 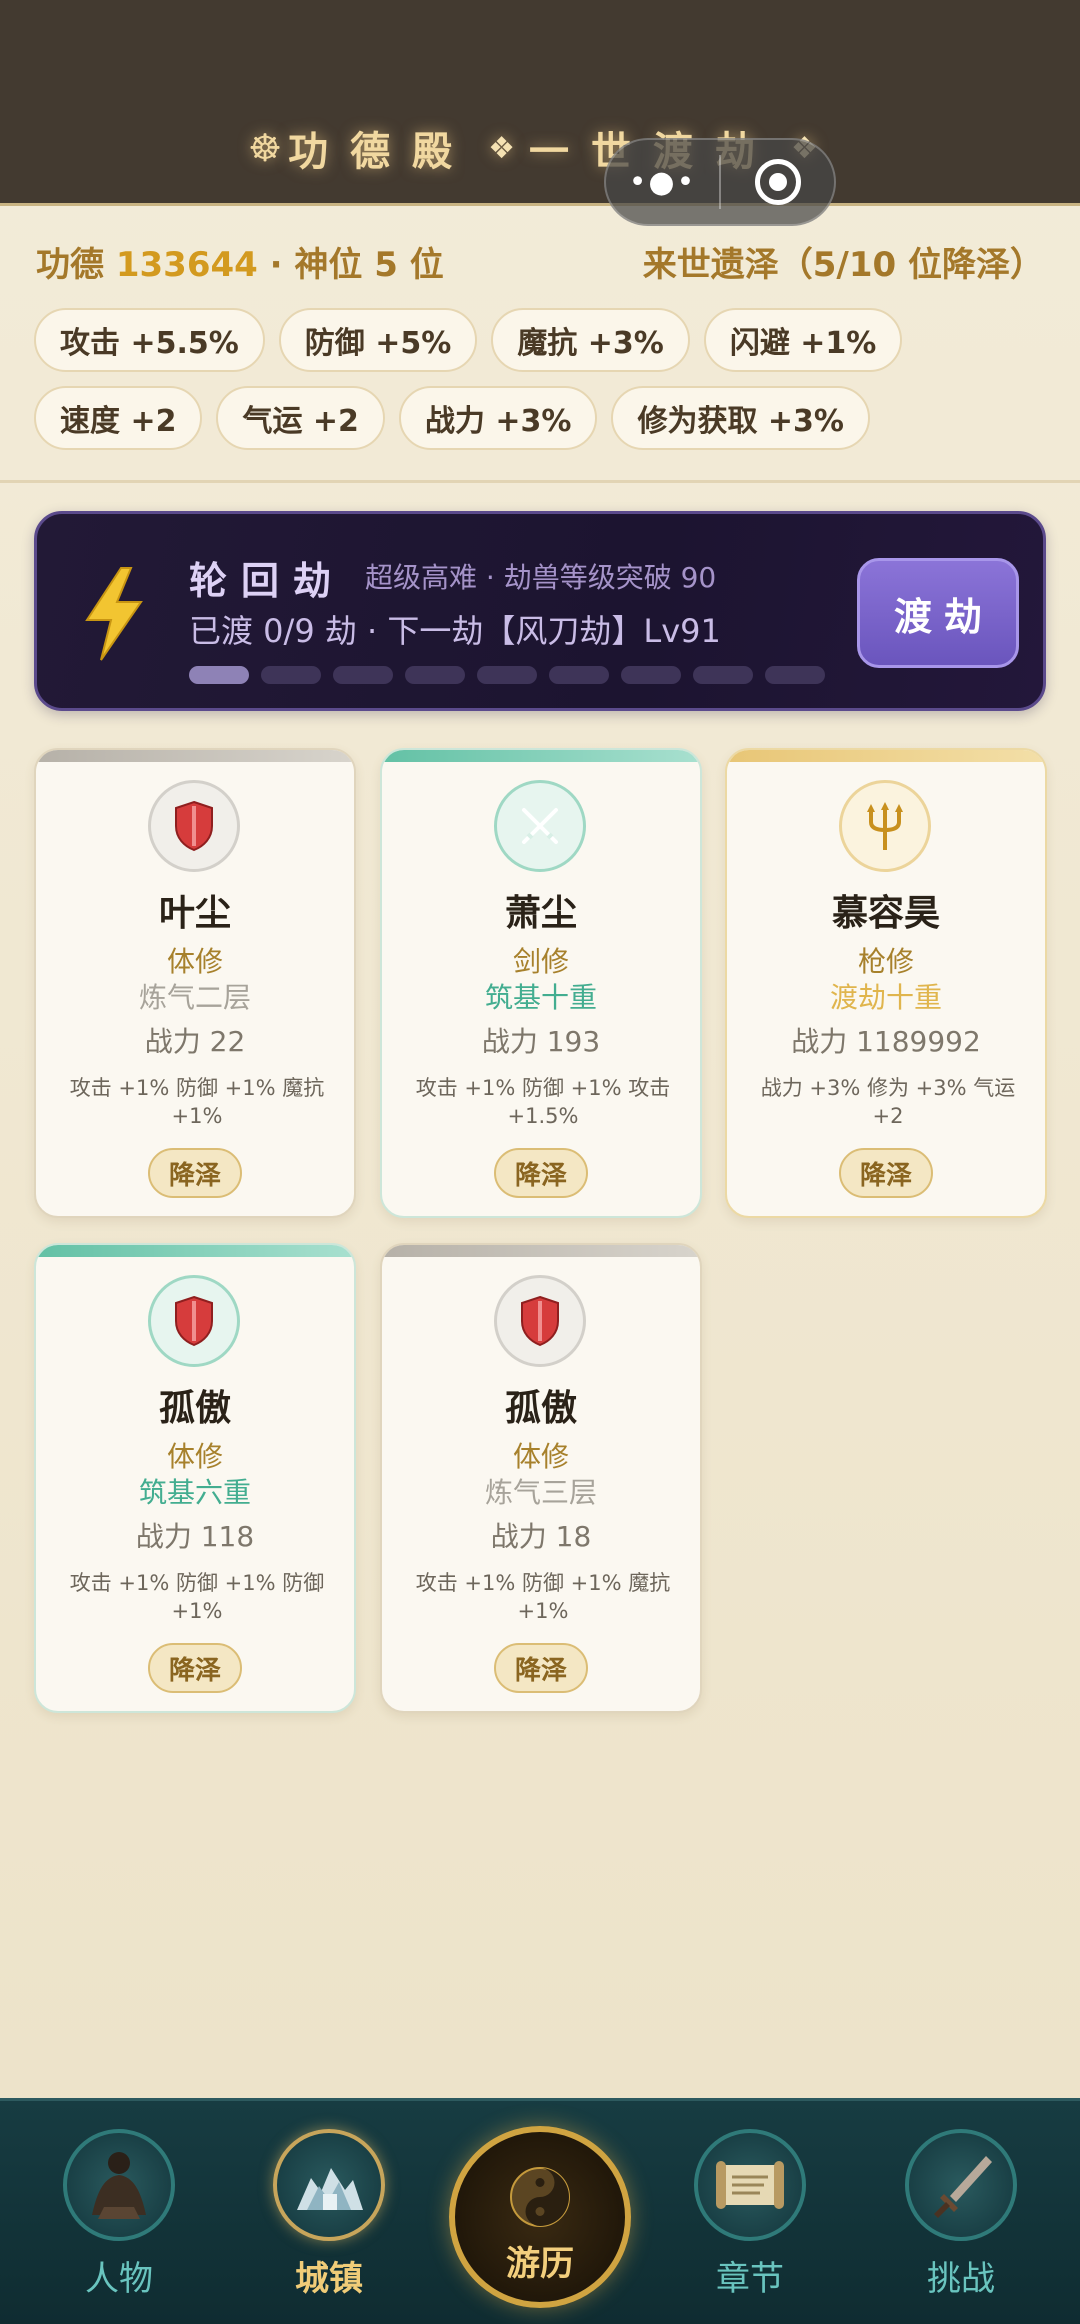 I want to click on nav-label: 挑战, so click(x=961, y=2279).